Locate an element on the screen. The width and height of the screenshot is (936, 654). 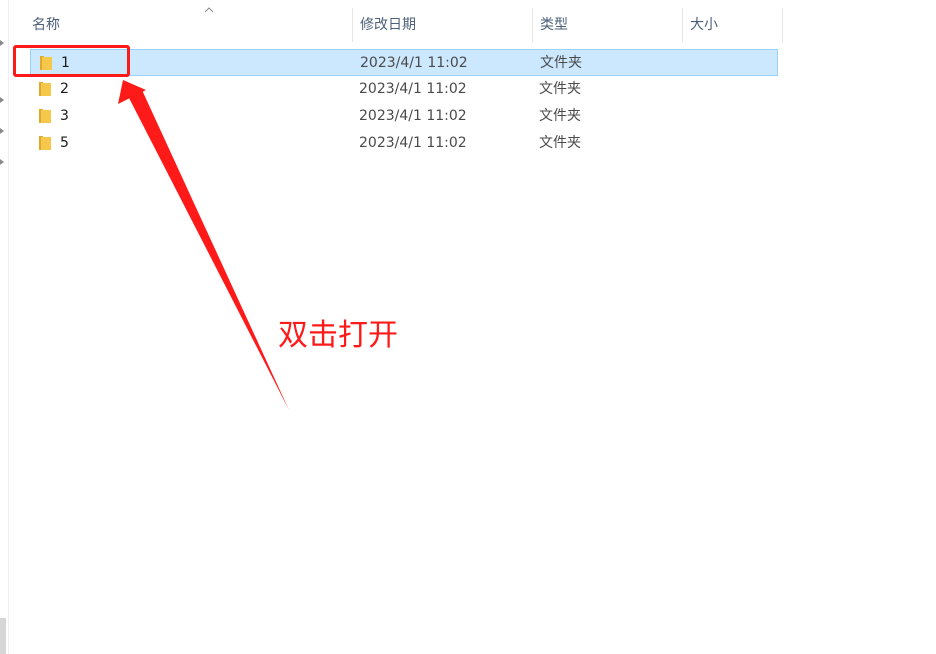
file-row: 3 2023/4/1 11:02 文件夹 is located at coordinates (404, 116).